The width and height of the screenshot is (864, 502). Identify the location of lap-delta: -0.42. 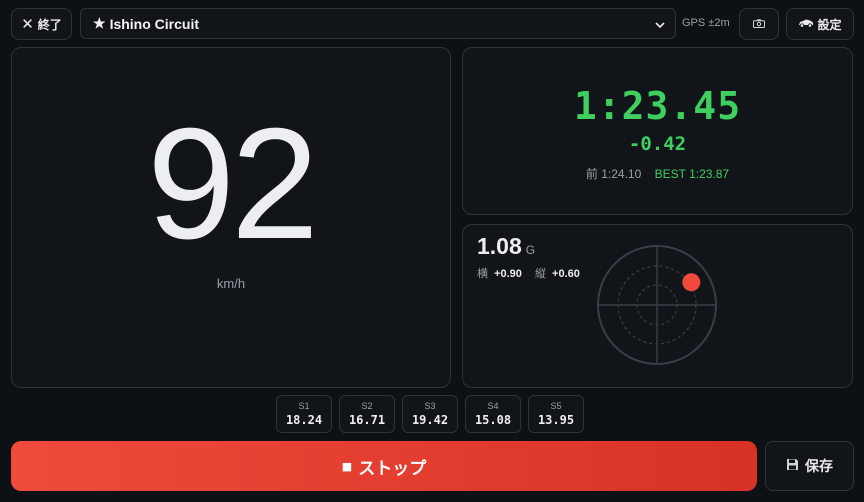
(657, 144).